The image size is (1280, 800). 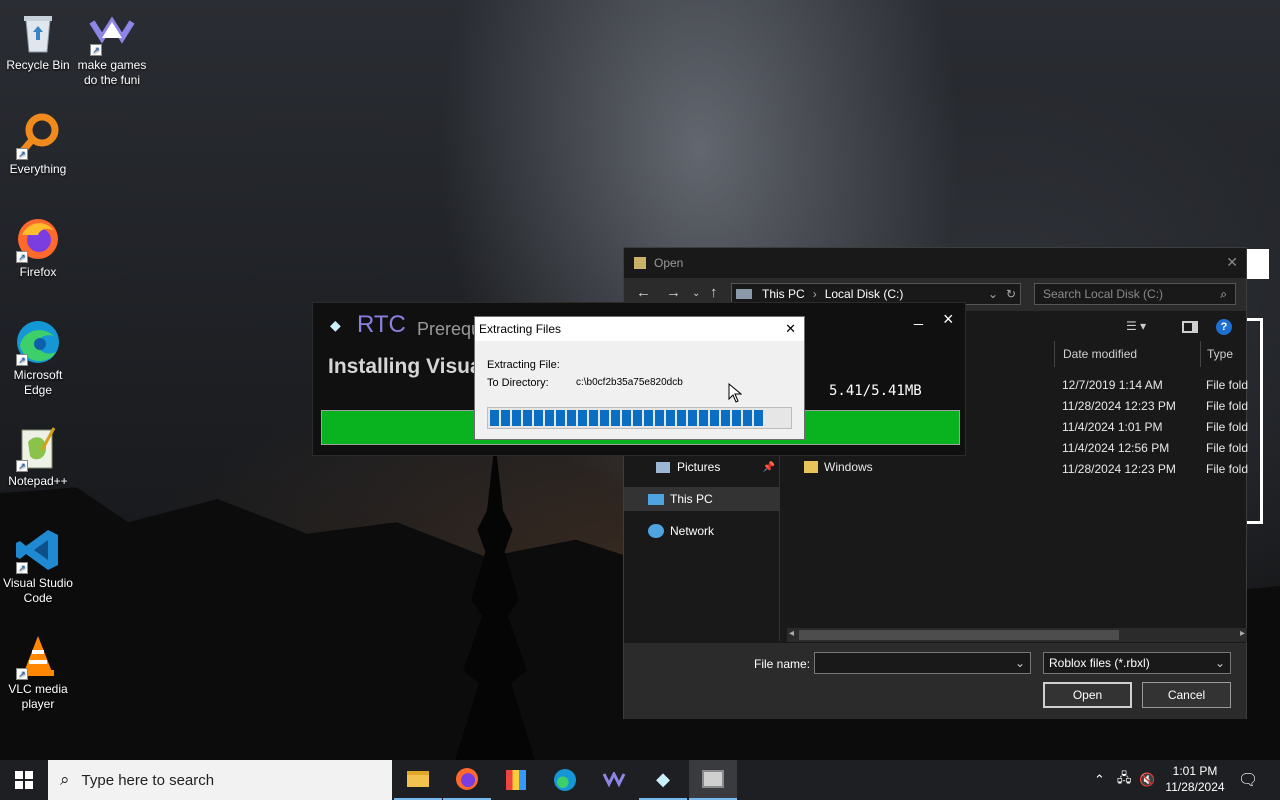 I want to click on column-date-modified: Date modified, so click(x=1127, y=354).